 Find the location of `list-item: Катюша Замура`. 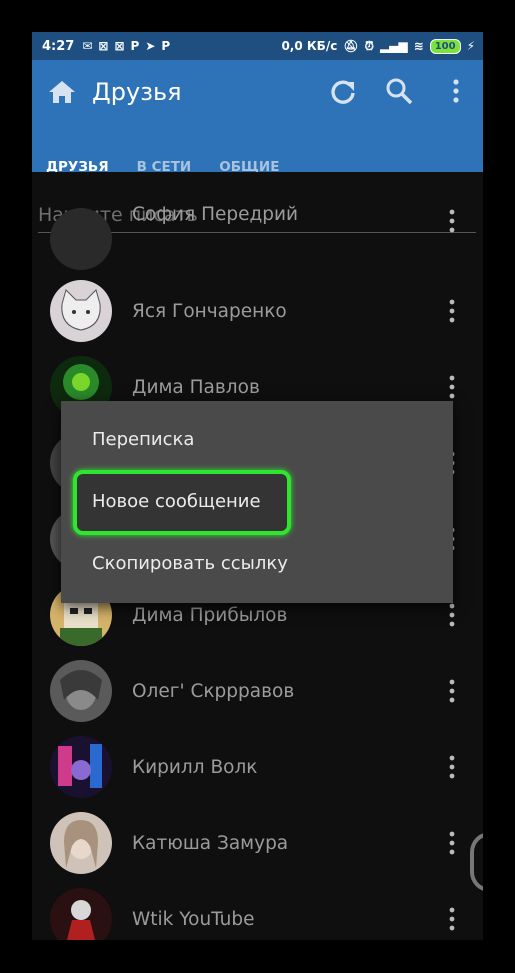

list-item: Катюша Замура is located at coordinates (257, 850).